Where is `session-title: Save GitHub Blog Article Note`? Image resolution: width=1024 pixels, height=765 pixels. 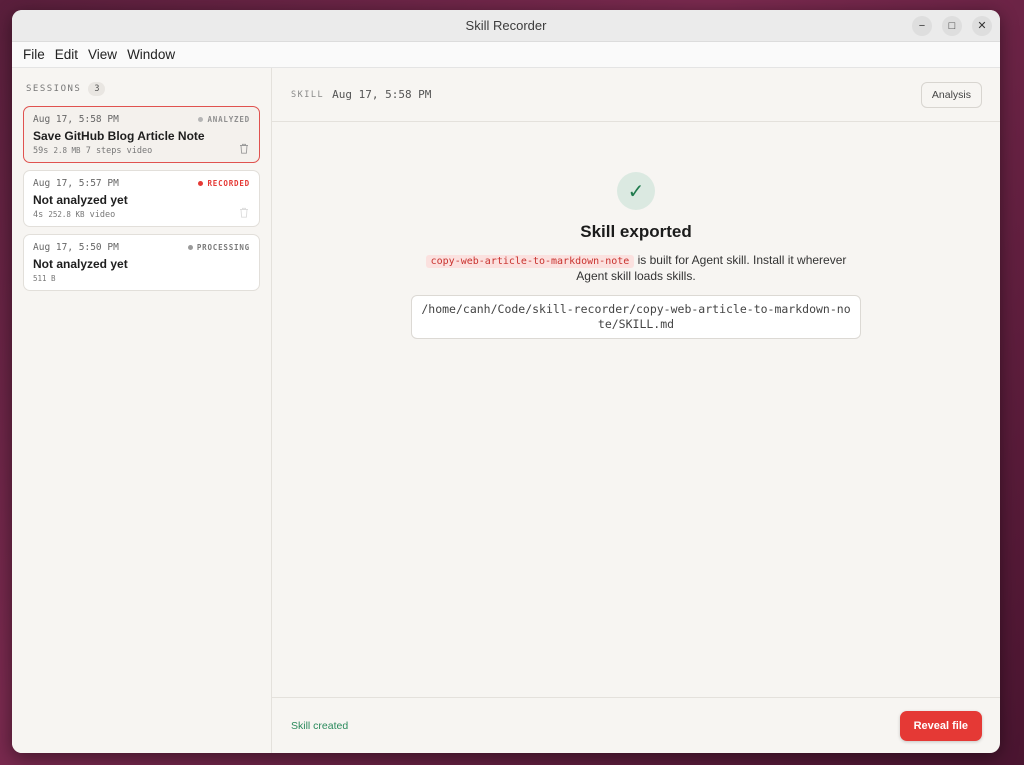 session-title: Save GitHub Blog Article Note is located at coordinates (119, 136).